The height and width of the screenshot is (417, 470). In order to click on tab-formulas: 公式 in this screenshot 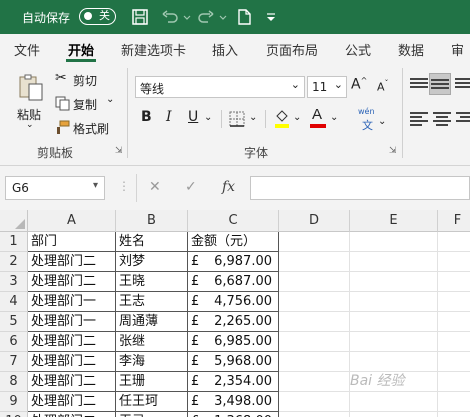, I will do `click(358, 49)`.